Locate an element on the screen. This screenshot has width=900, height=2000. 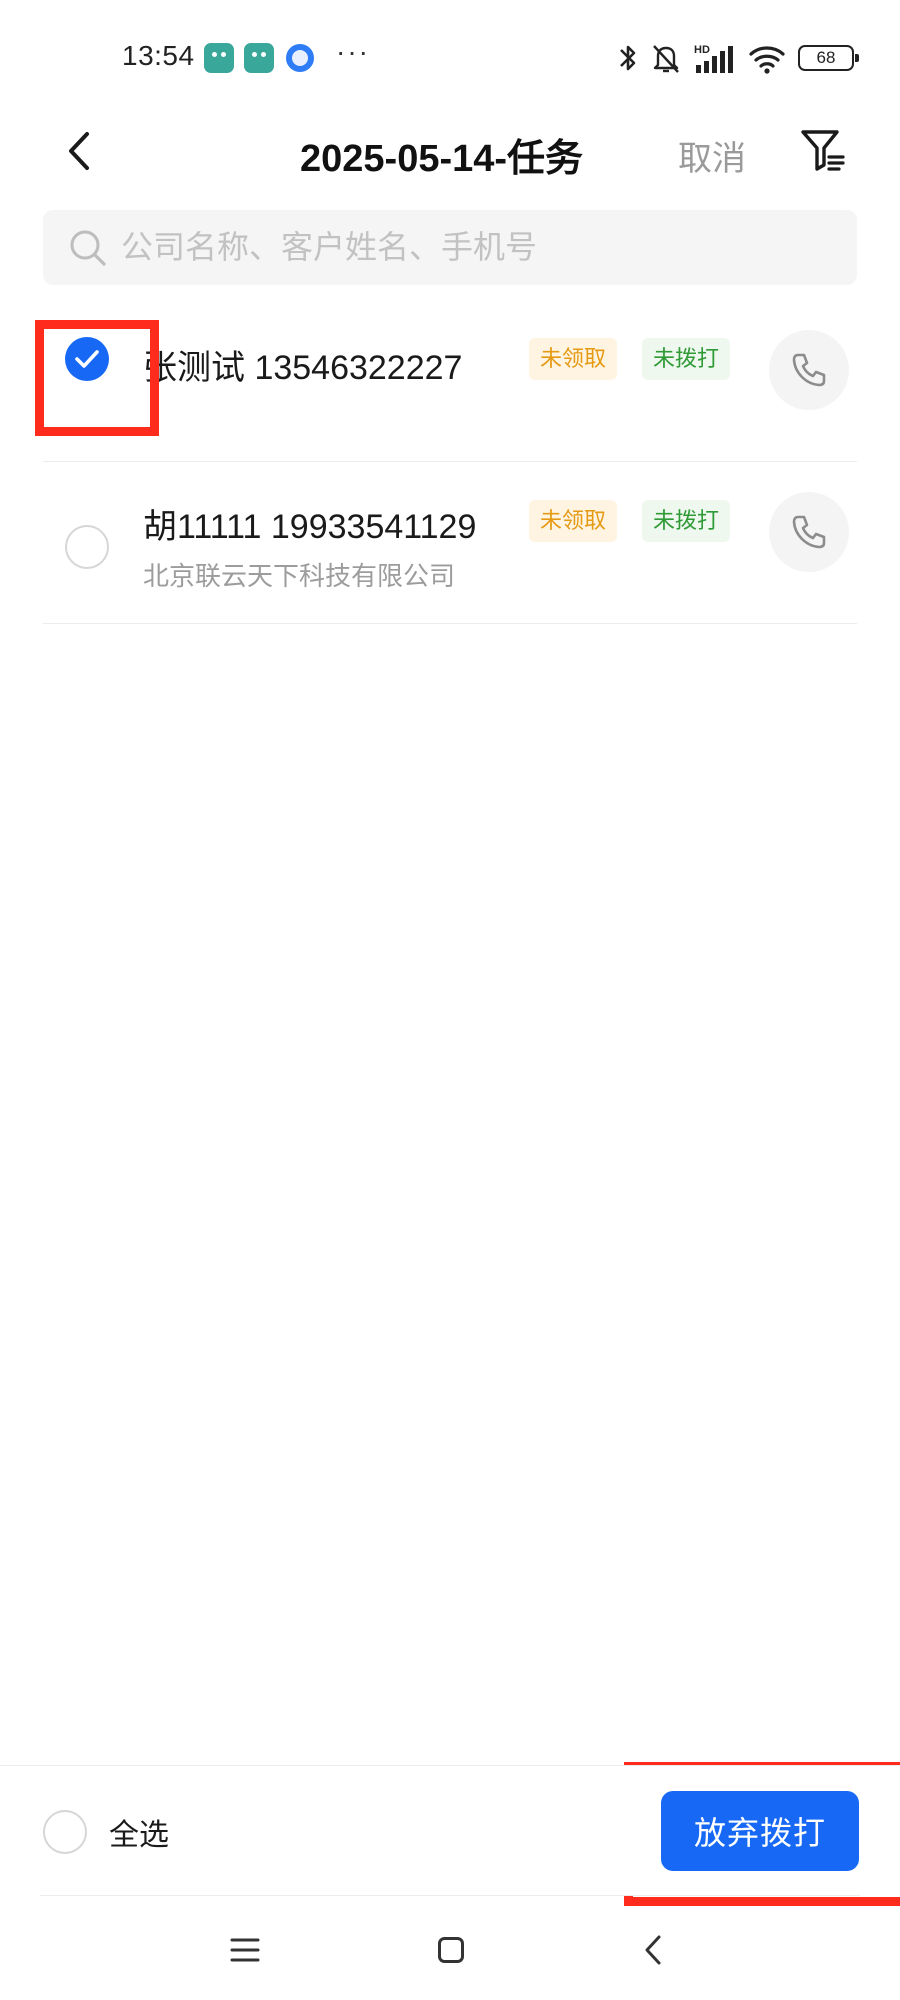
chevron-left-icon is located at coordinates (79, 151).